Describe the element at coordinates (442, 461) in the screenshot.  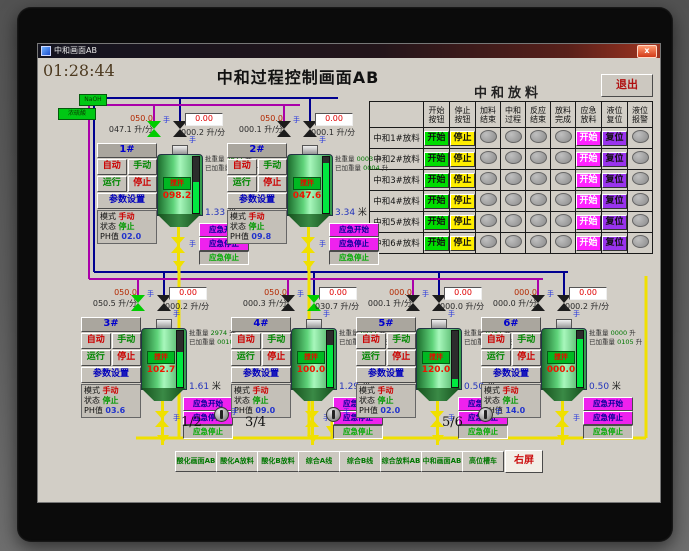
I see `nav-button-6: 中和画面AB` at that location.